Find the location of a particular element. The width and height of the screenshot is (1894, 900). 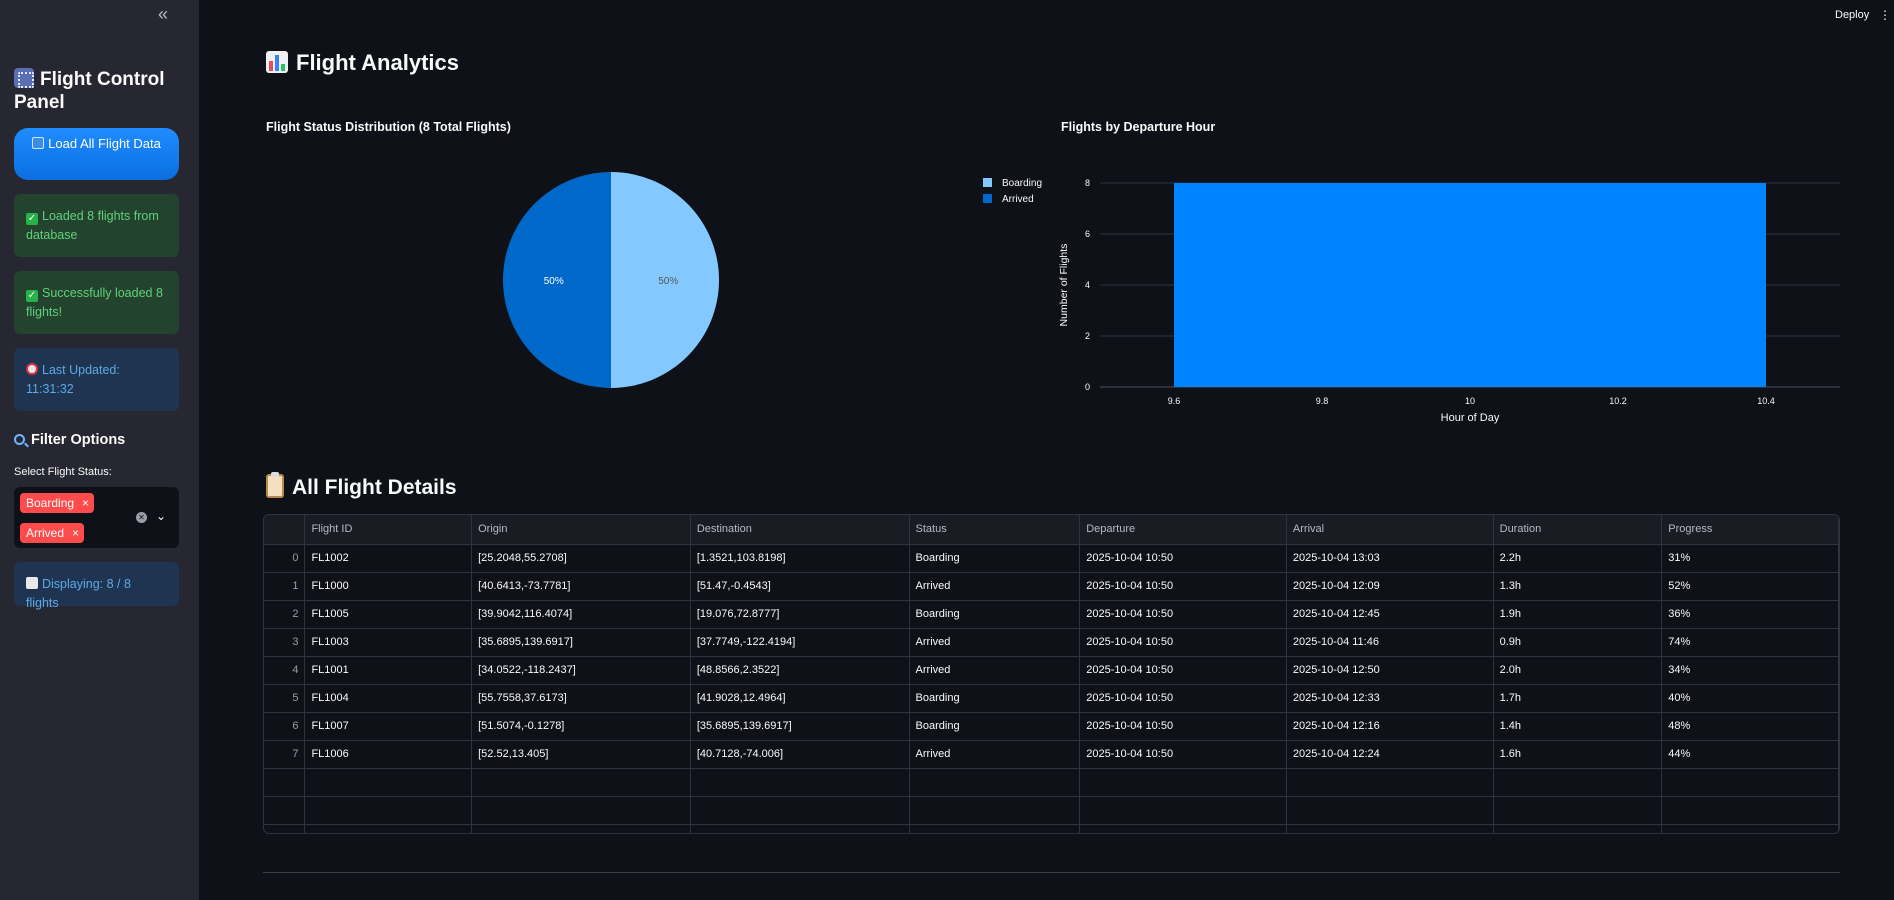

legend-item: Arrived is located at coordinates (1012, 200).